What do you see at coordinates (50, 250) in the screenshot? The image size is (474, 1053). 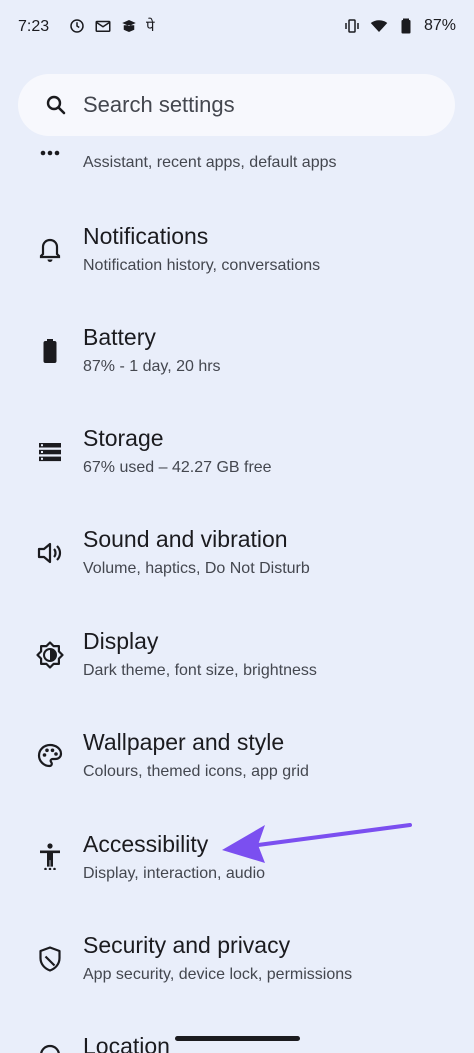 I see `bell-icon` at bounding box center [50, 250].